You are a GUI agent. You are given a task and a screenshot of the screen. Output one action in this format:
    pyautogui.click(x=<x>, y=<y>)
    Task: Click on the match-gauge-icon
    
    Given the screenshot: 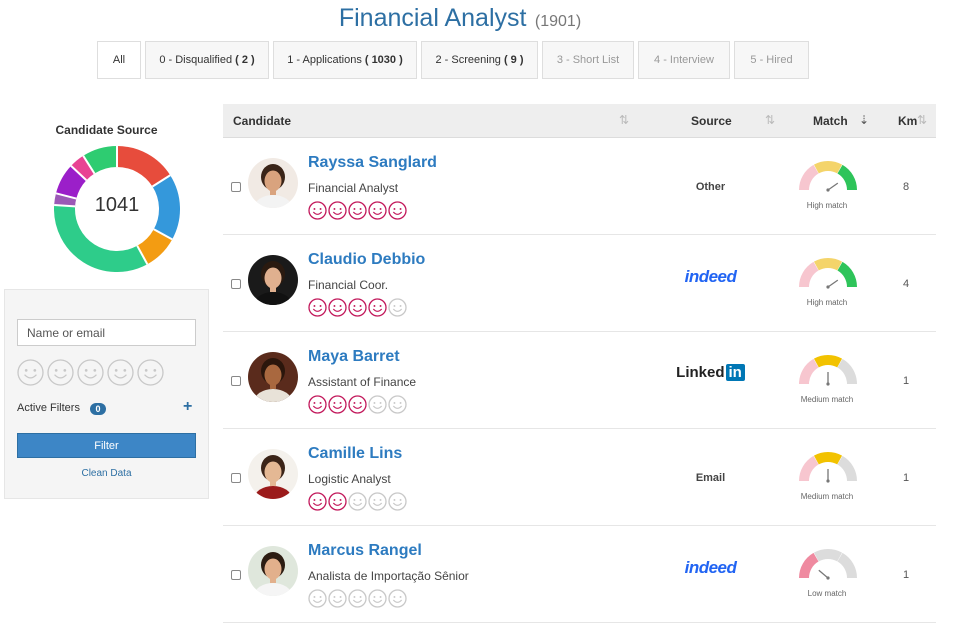 What is the action you would take?
    pyautogui.click(x=828, y=374)
    